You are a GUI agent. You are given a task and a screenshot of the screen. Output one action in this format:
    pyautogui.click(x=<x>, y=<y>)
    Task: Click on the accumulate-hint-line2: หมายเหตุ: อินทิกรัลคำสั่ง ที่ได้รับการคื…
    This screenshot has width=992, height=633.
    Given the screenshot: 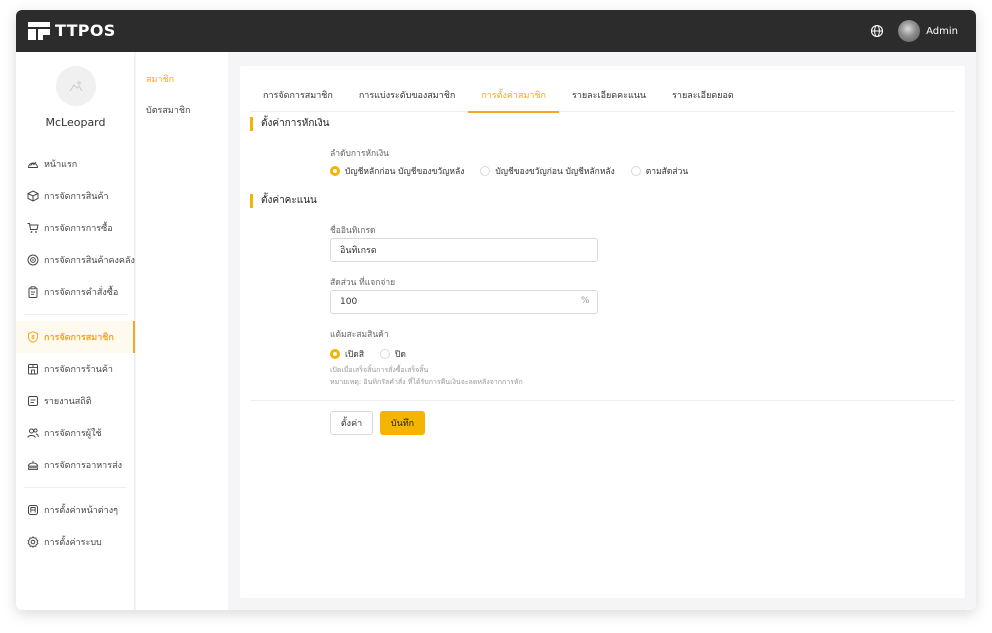 What is the action you would take?
    pyautogui.click(x=426, y=382)
    